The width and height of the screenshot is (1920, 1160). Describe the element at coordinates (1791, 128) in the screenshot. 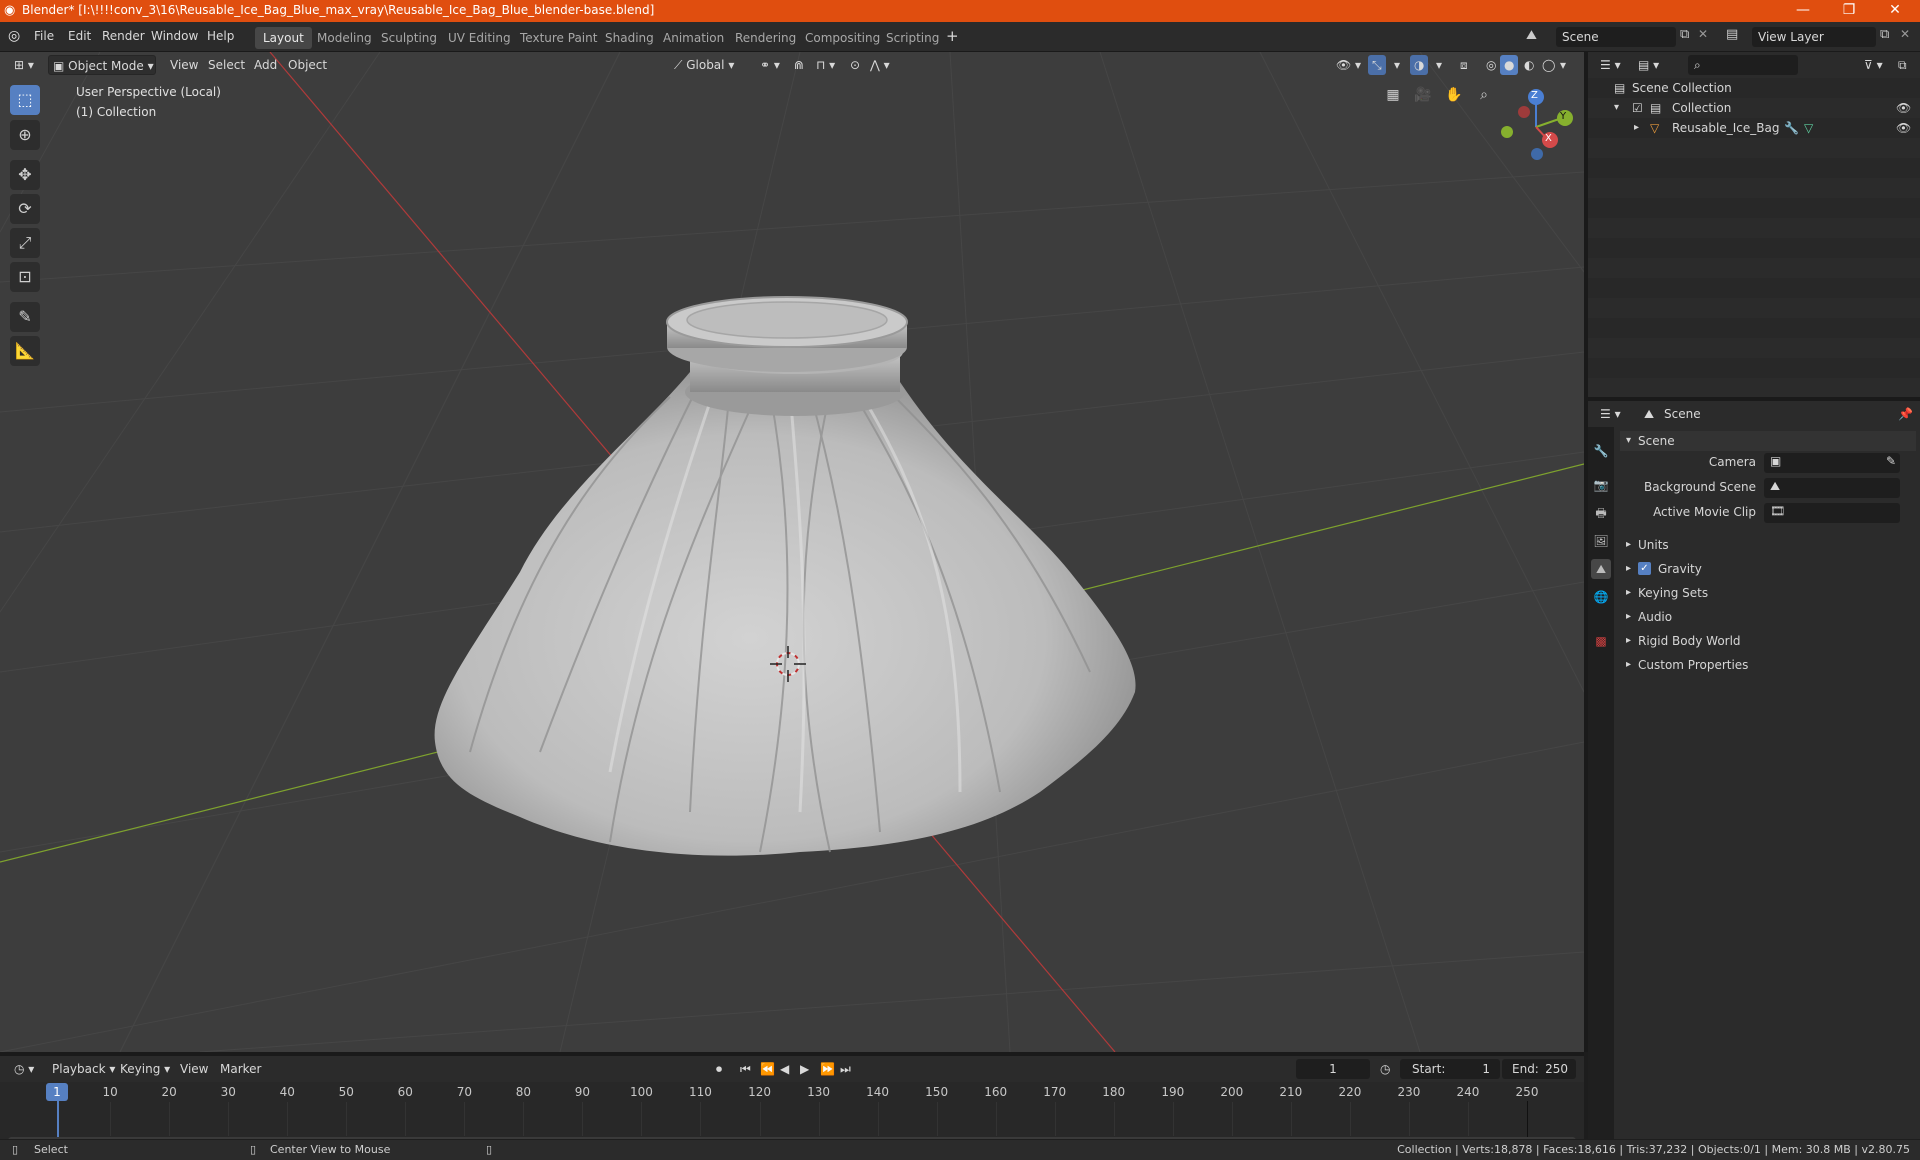

I see `modifier-wrench-icon: 🔧` at that location.